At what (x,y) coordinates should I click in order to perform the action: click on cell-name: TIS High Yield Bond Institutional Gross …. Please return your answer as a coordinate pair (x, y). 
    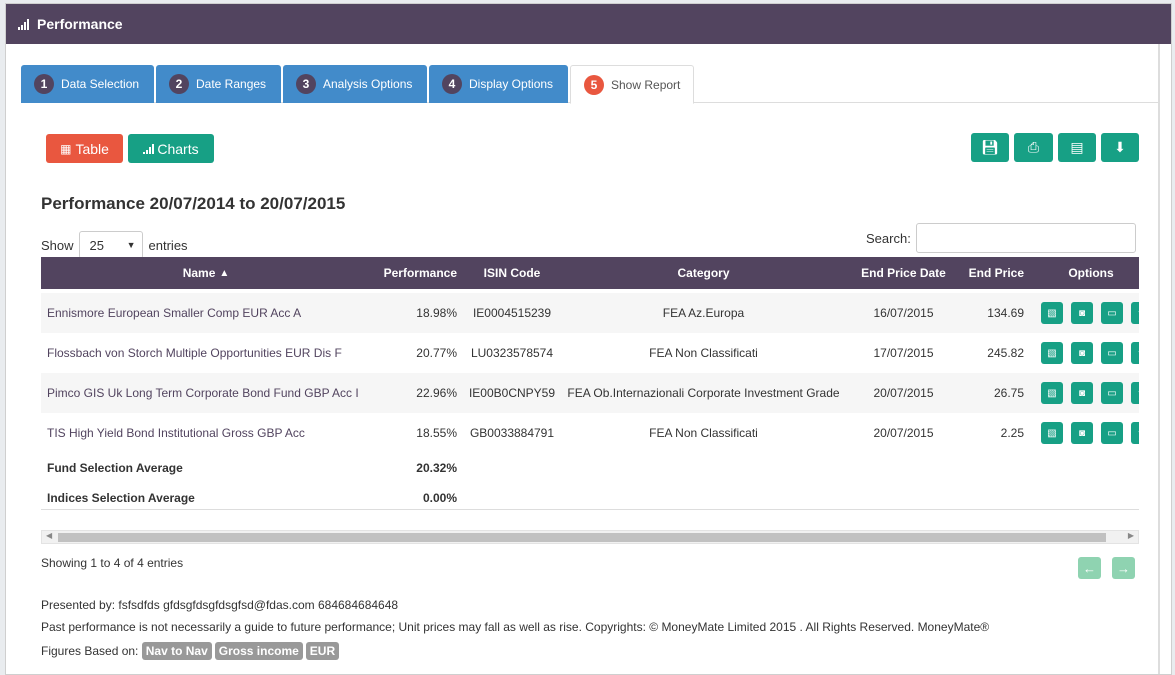
    Looking at the image, I should click on (206, 433).